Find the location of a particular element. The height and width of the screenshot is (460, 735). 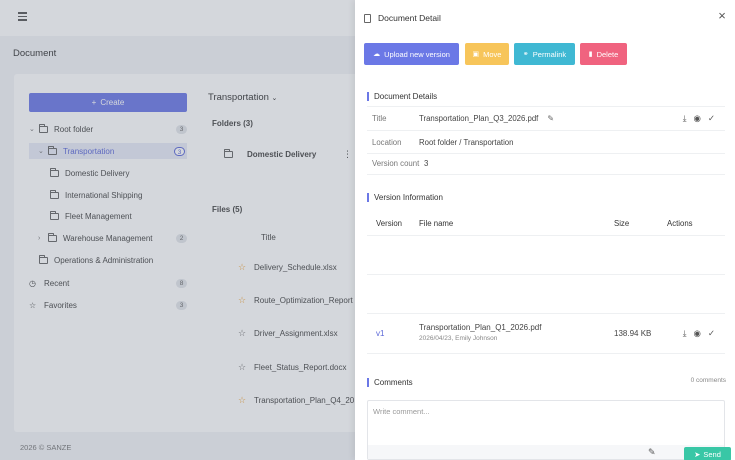

comments-title: Comments is located at coordinates (390, 382).